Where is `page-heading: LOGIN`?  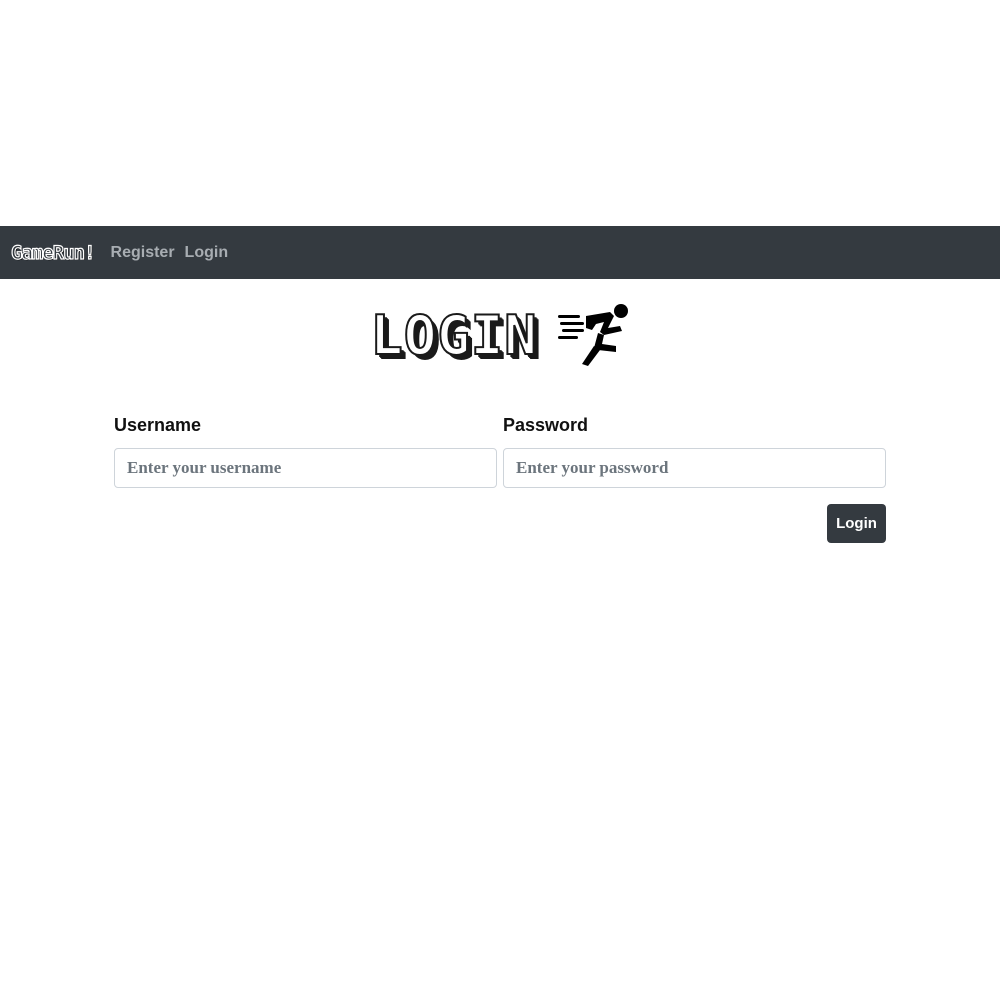
page-heading: LOGIN is located at coordinates (500, 336).